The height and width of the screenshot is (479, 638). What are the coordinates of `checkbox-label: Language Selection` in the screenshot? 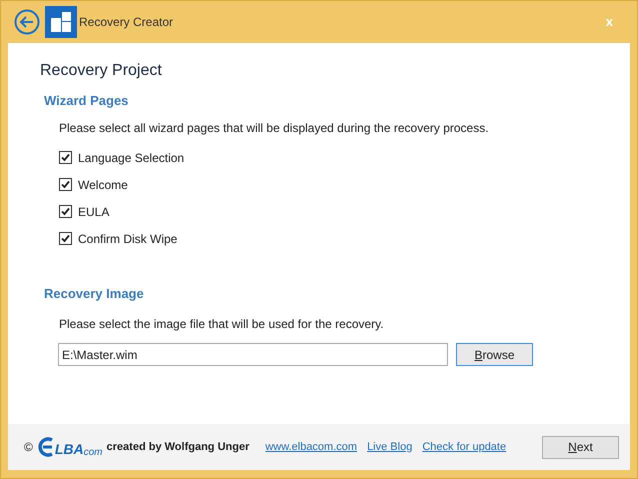 It's located at (131, 158).